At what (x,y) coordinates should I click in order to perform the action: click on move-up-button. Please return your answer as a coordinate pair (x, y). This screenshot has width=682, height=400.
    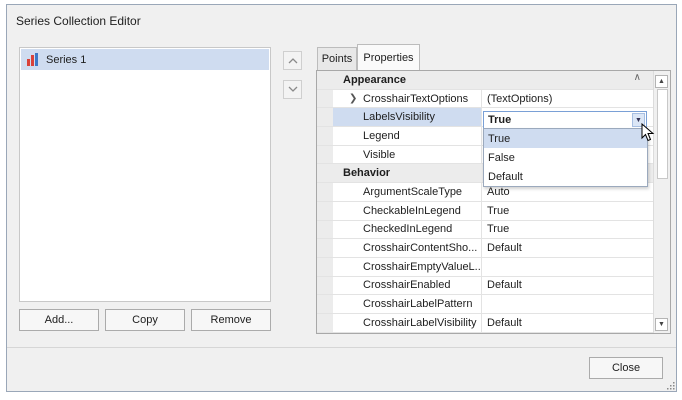
    Looking at the image, I should click on (292, 60).